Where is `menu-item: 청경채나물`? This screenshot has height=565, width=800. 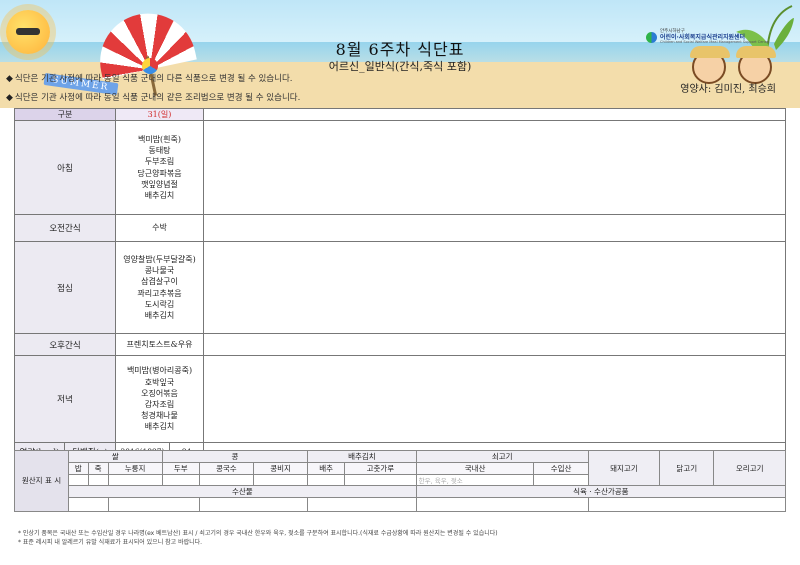
menu-item: 청경채나물 is located at coordinates (159, 416).